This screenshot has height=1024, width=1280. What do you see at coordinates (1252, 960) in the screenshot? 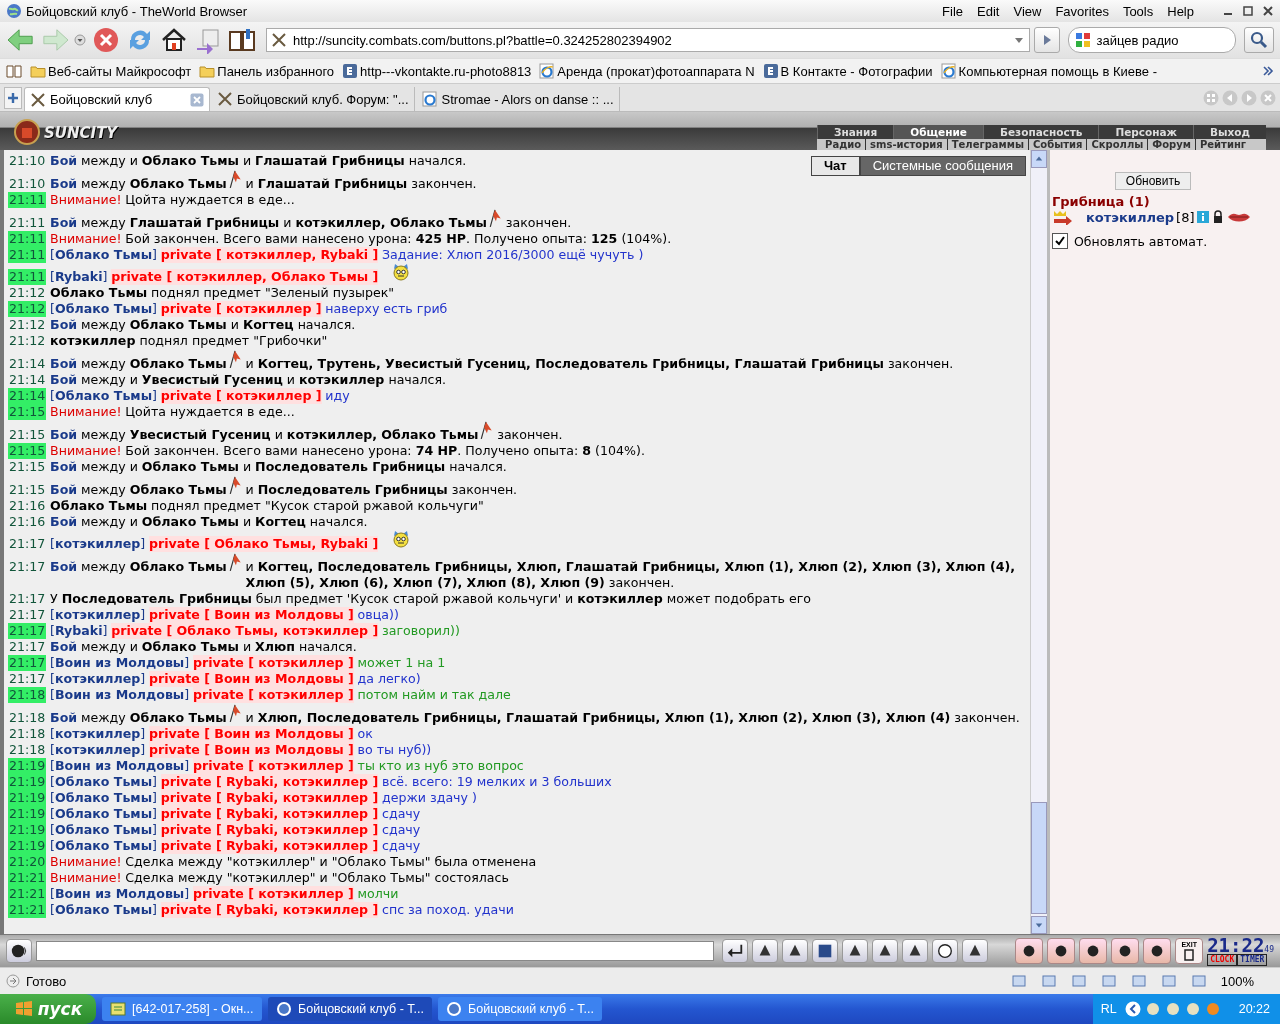
I see `timer-tab: TIMER` at bounding box center [1252, 960].